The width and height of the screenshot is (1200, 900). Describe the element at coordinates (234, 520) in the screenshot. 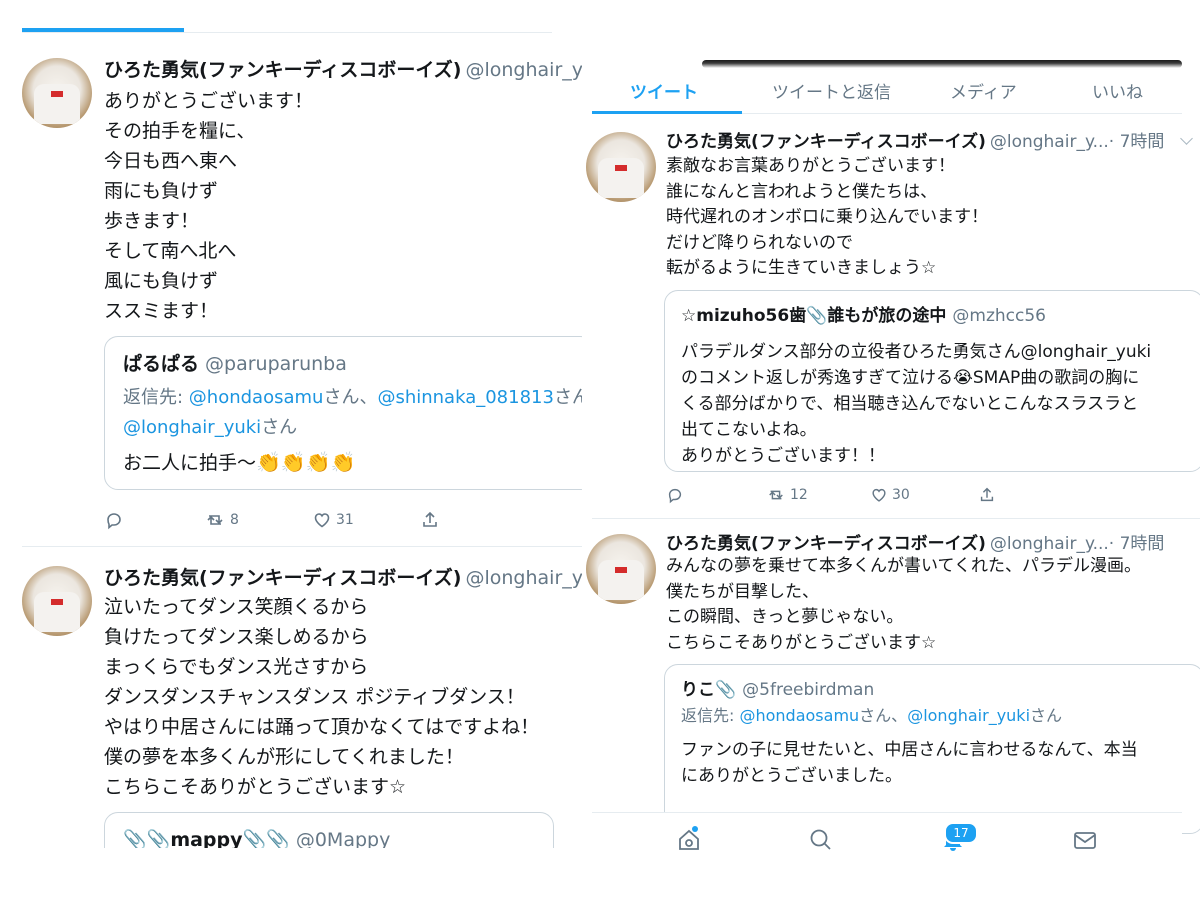

I see `retweet-count: 8` at that location.